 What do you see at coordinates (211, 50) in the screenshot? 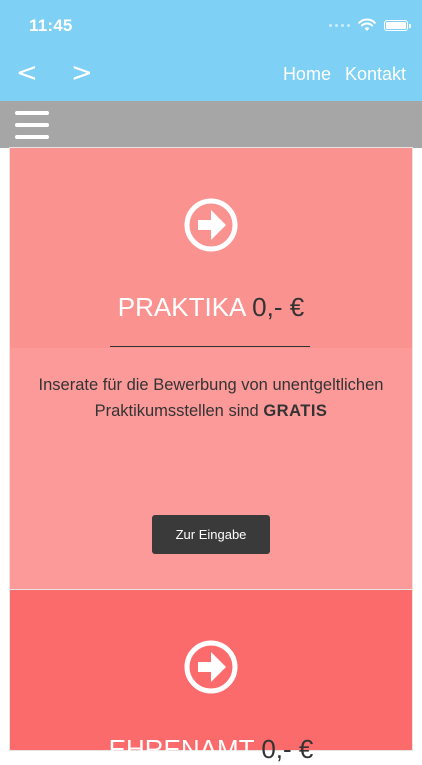
I see `top-bar: 11:45 < > Home Kontakt` at bounding box center [211, 50].